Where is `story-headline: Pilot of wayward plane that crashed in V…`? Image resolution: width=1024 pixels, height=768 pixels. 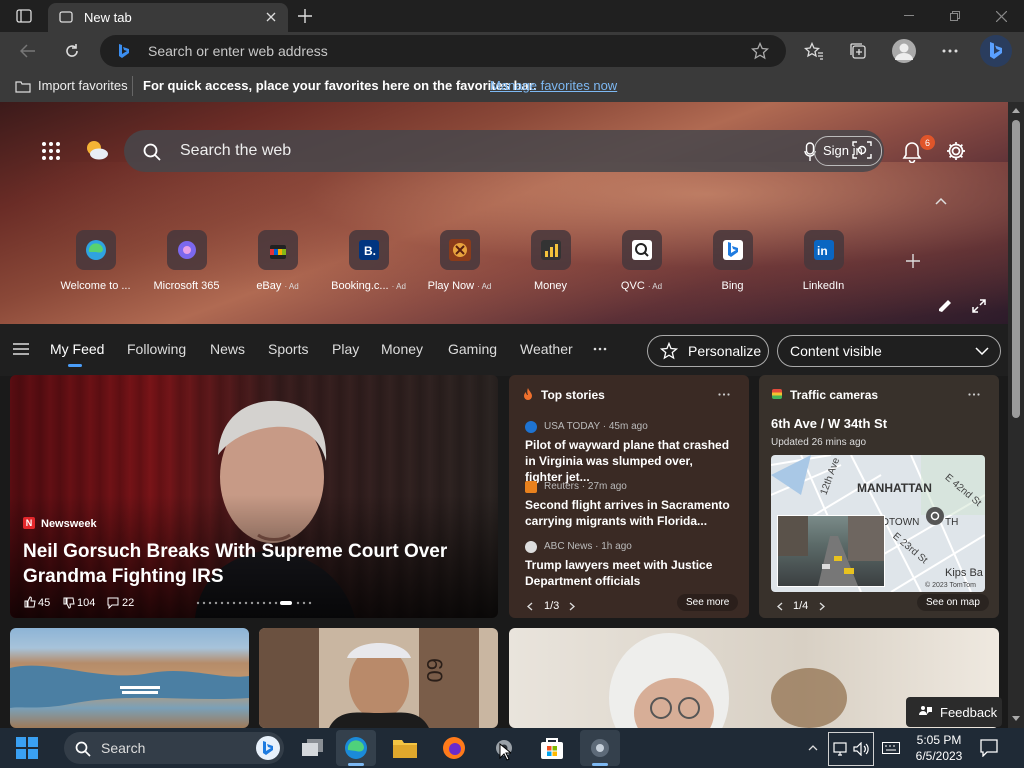 story-headline: Pilot of wayward plane that crashed in V… is located at coordinates (629, 461).